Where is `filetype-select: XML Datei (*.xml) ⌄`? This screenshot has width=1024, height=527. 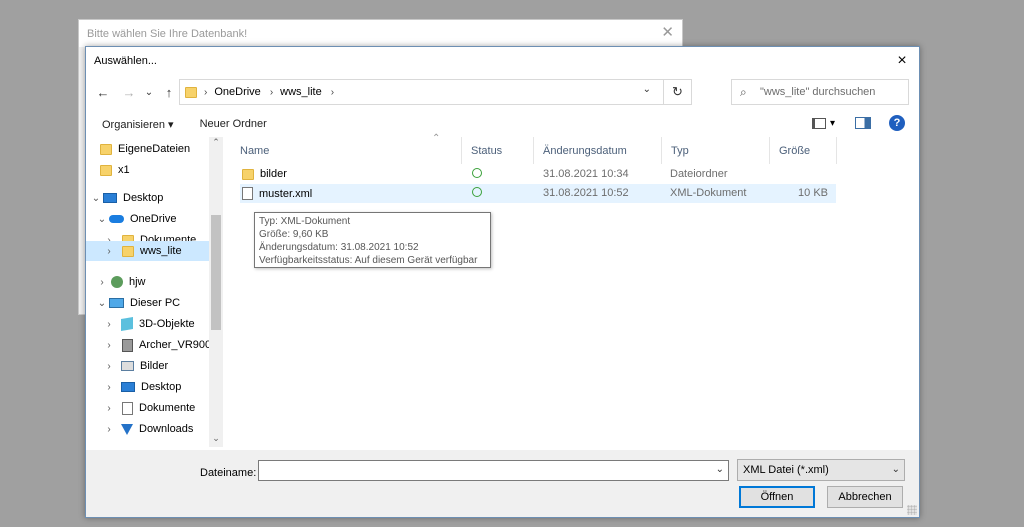 filetype-select: XML Datei (*.xml) ⌄ is located at coordinates (821, 470).